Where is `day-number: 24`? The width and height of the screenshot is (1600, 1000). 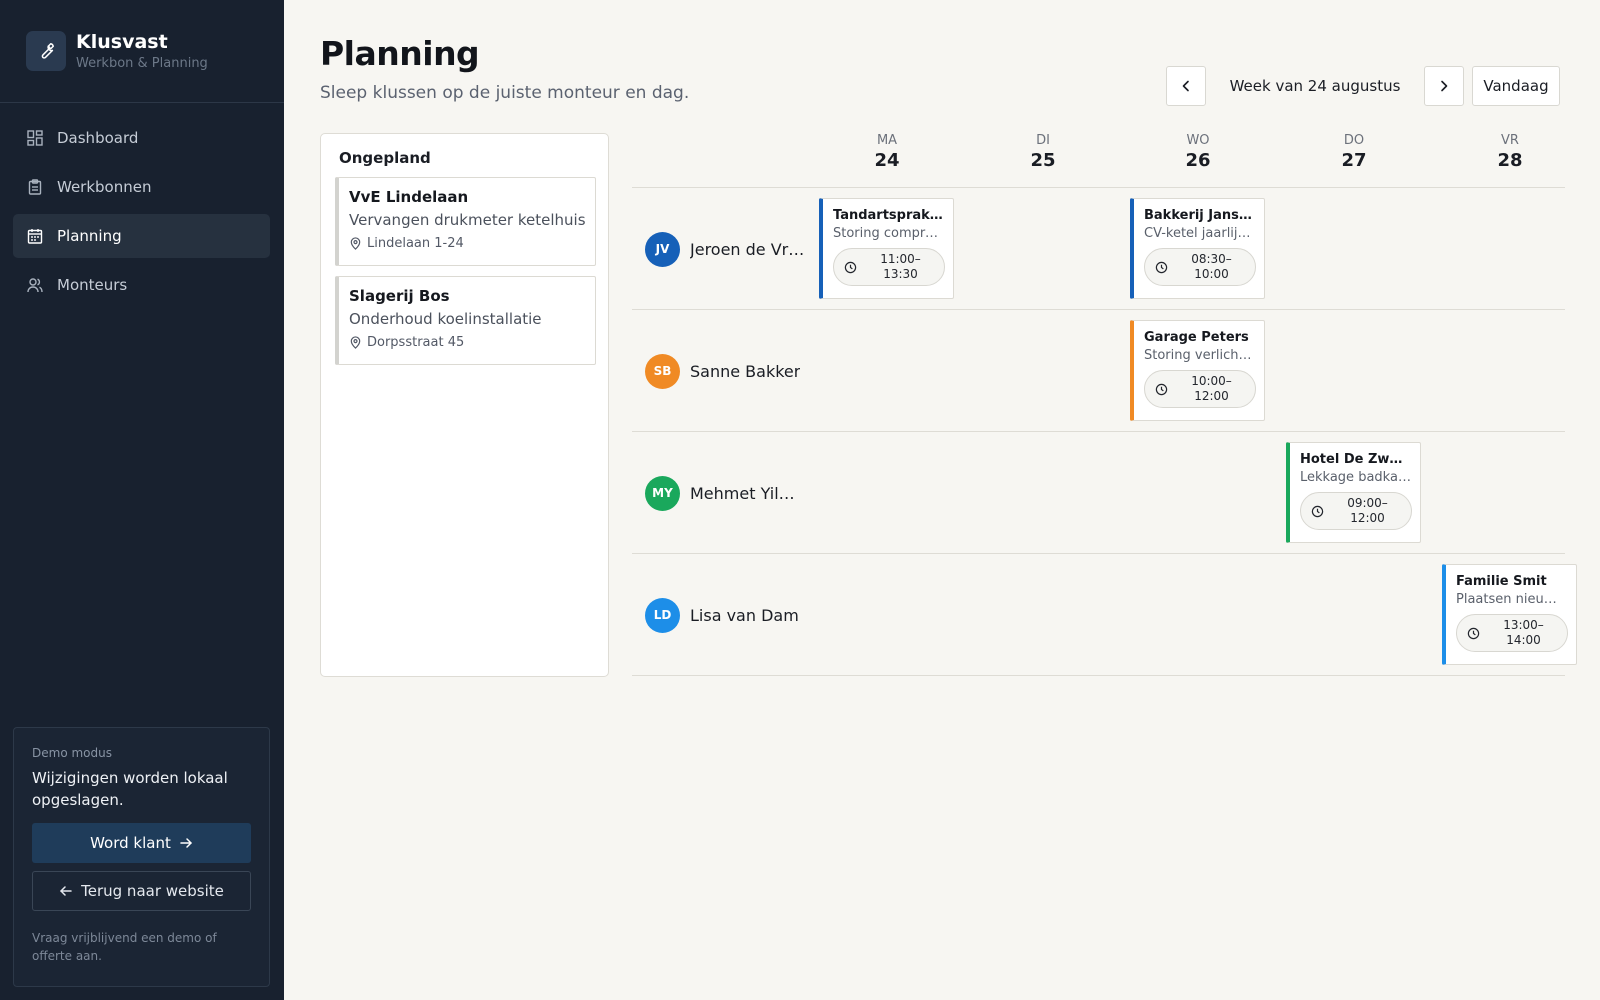 day-number: 24 is located at coordinates (887, 160).